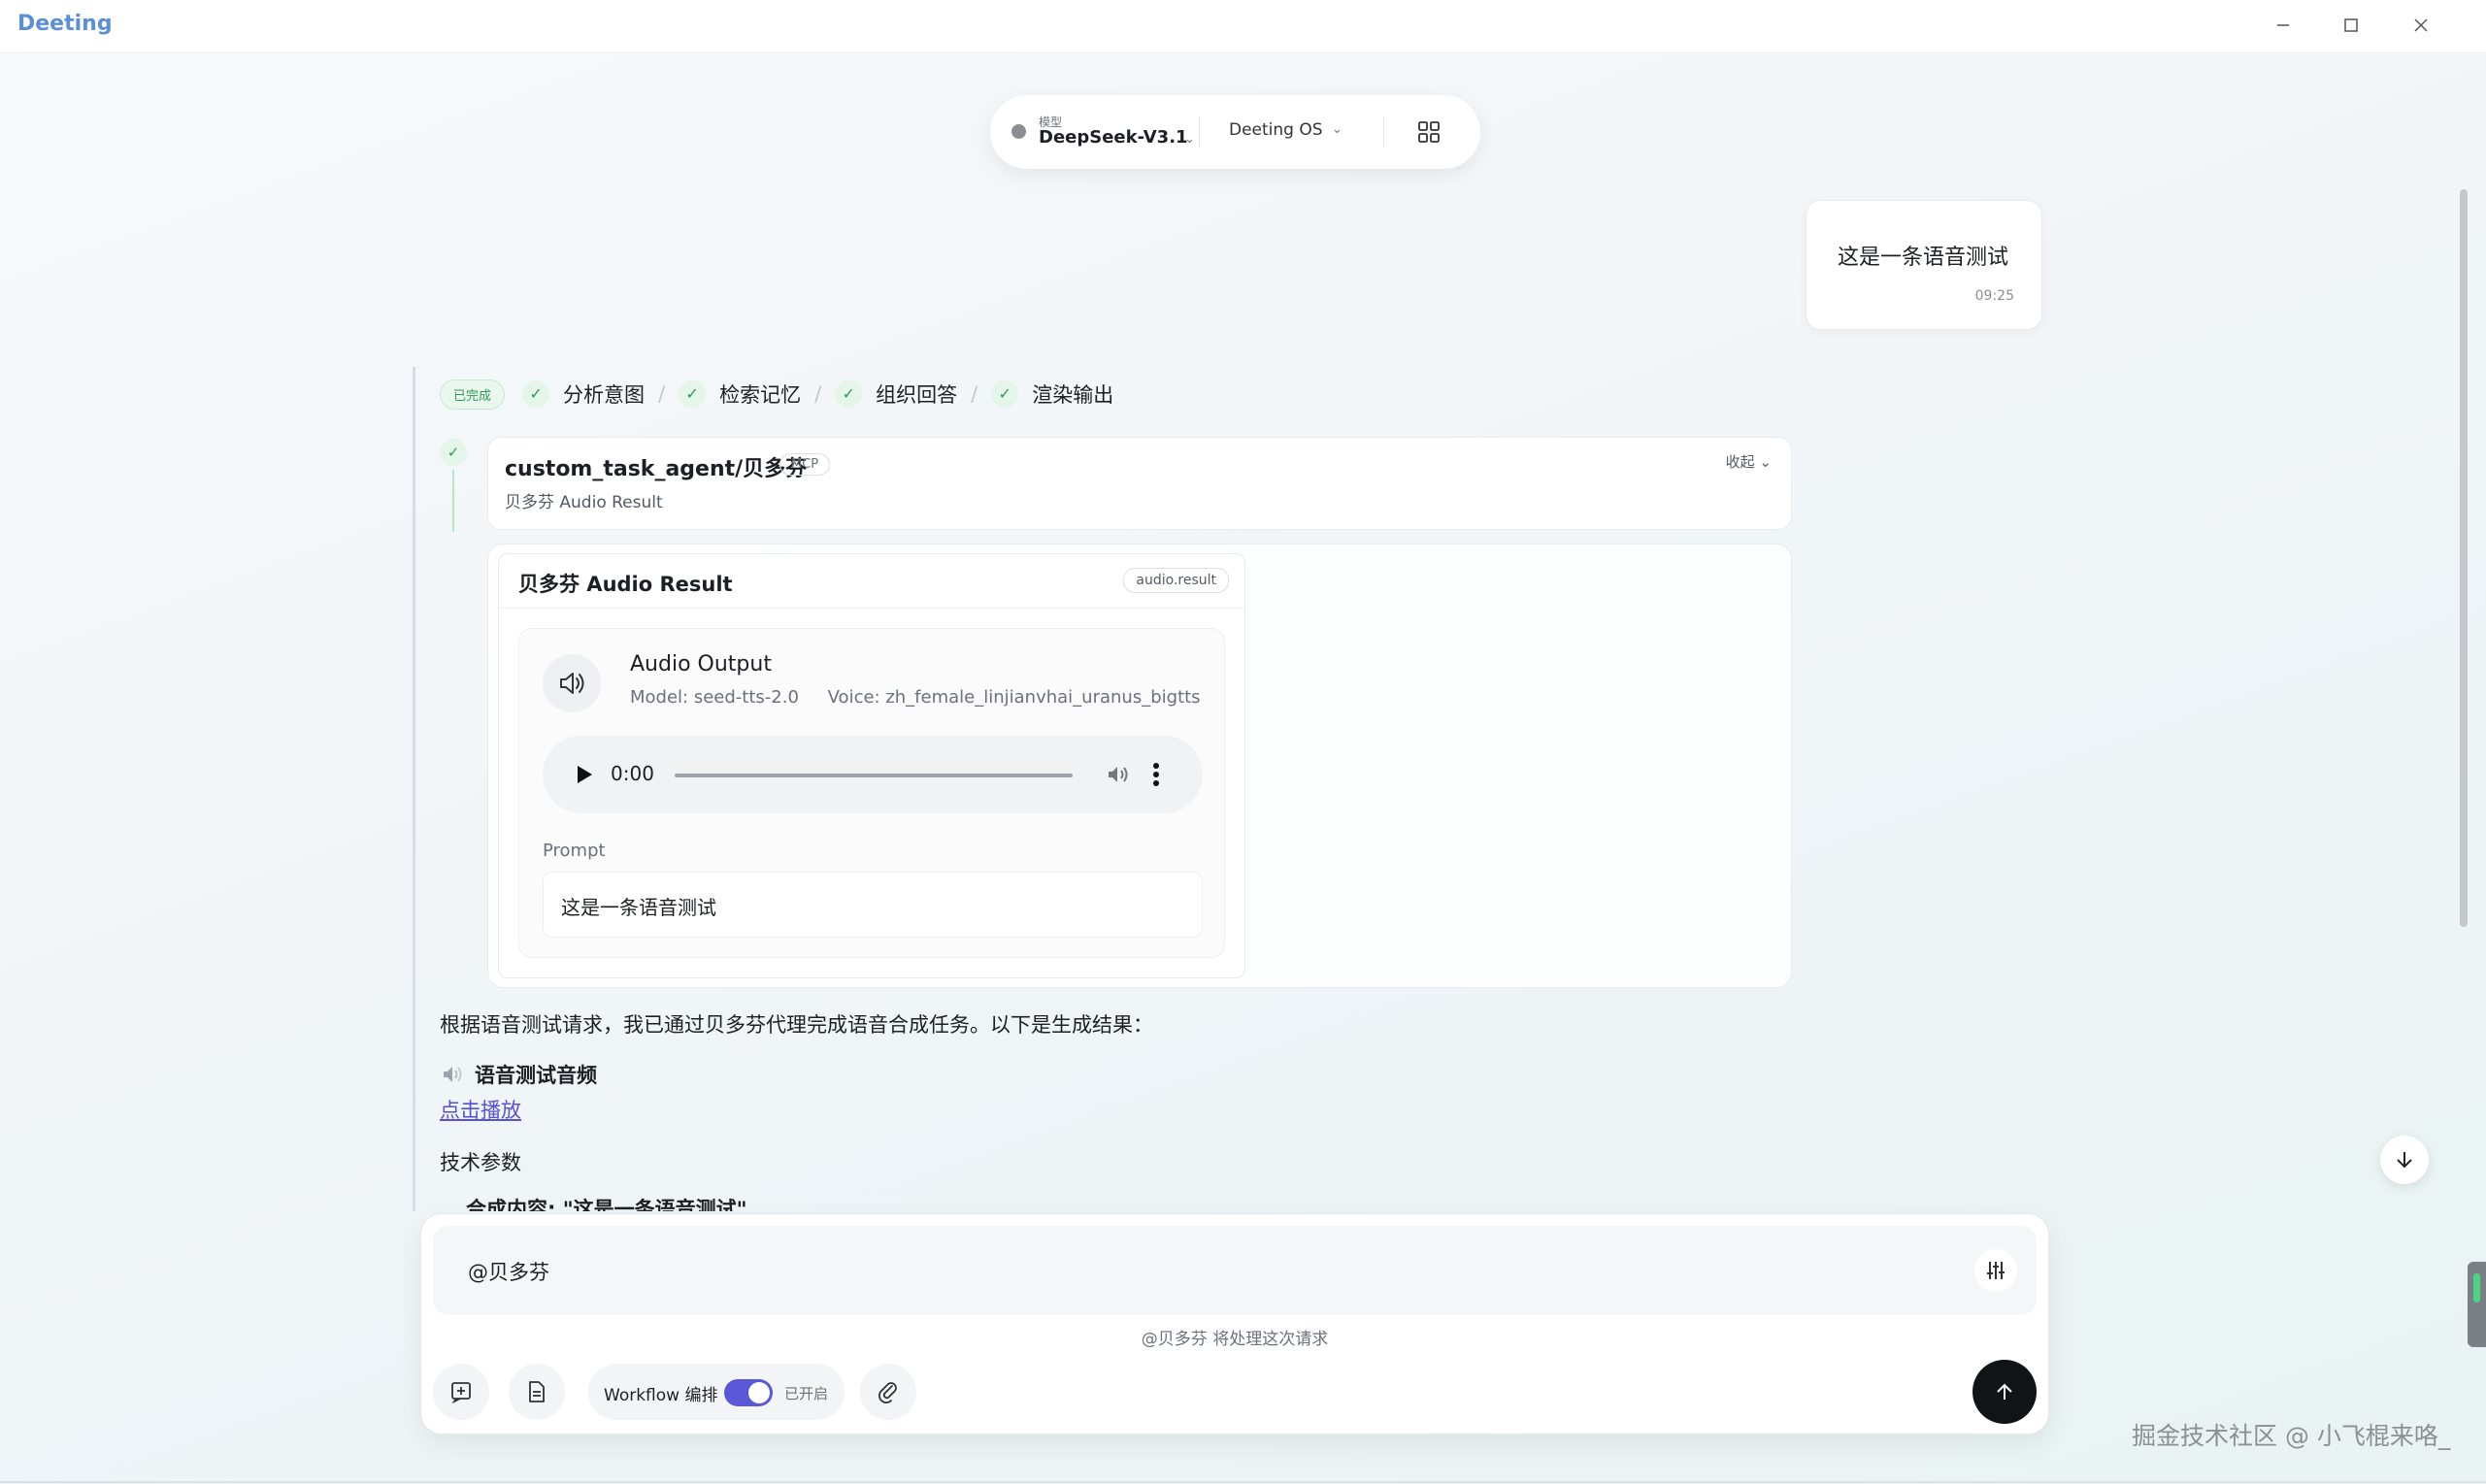 This screenshot has height=1484, width=2486. I want to click on workflow-state: 已开启, so click(806, 1393).